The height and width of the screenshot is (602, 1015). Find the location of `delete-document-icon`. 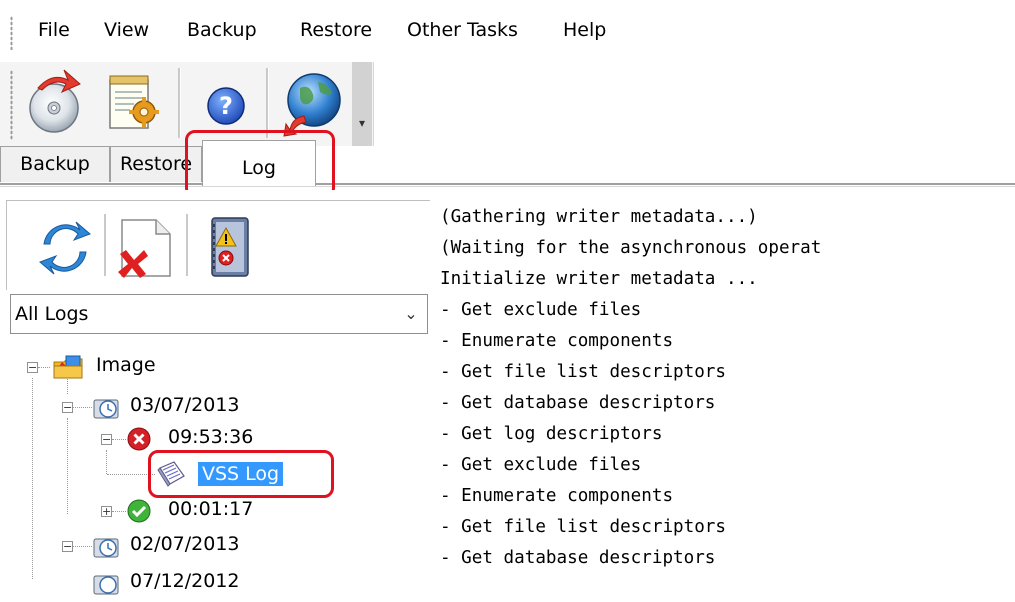

delete-document-icon is located at coordinates (144, 248).